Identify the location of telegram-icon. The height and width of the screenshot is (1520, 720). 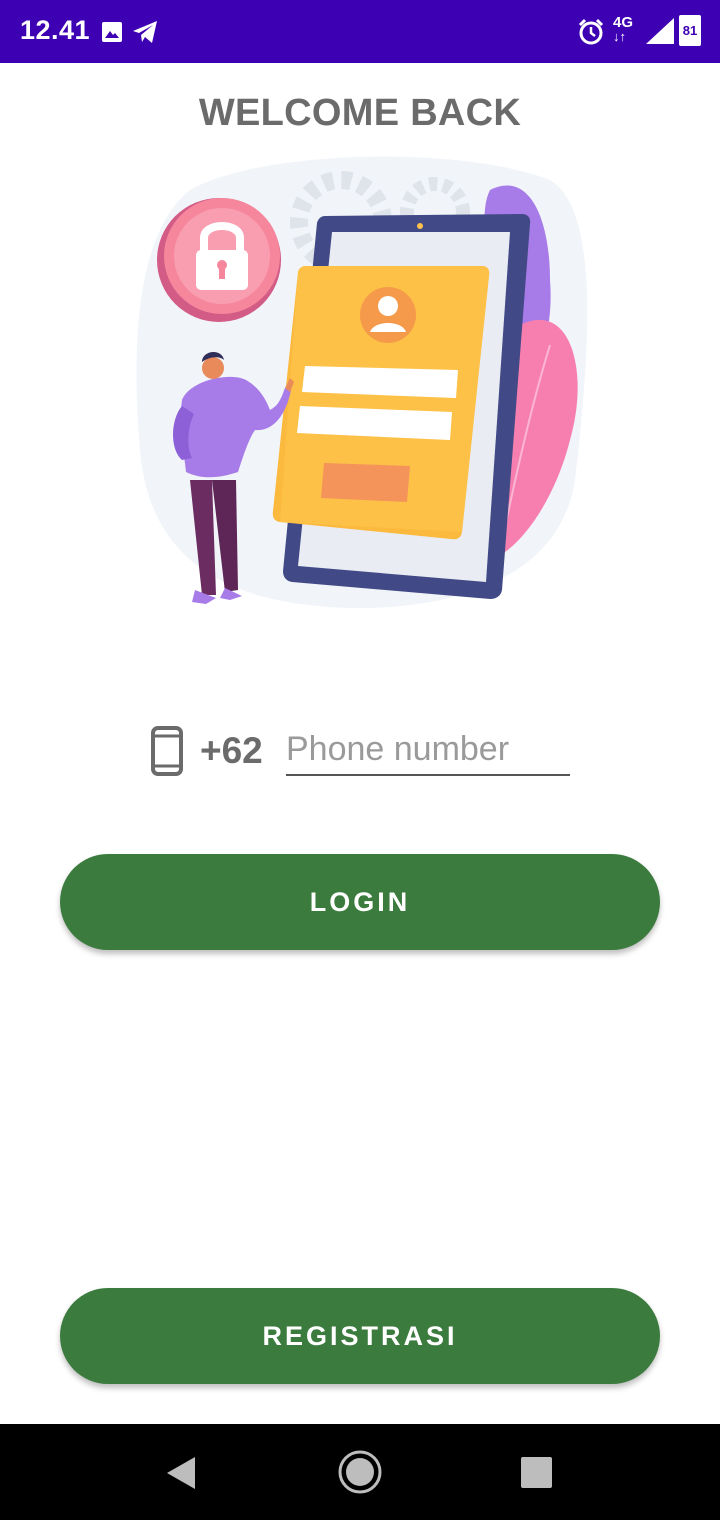
(145, 32).